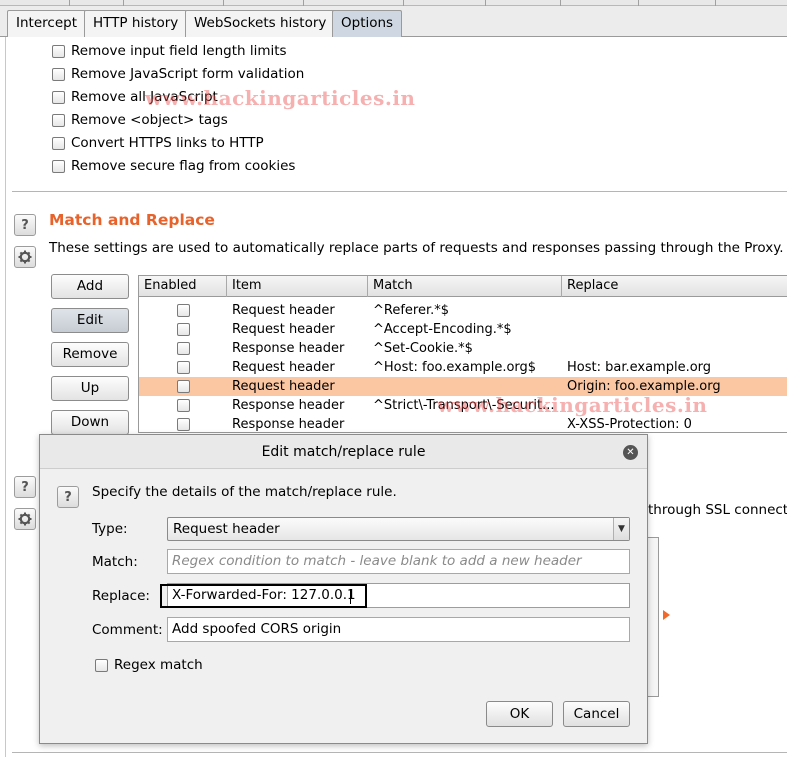  Describe the element at coordinates (90, 286) in the screenshot. I see `add-button: Add` at that location.